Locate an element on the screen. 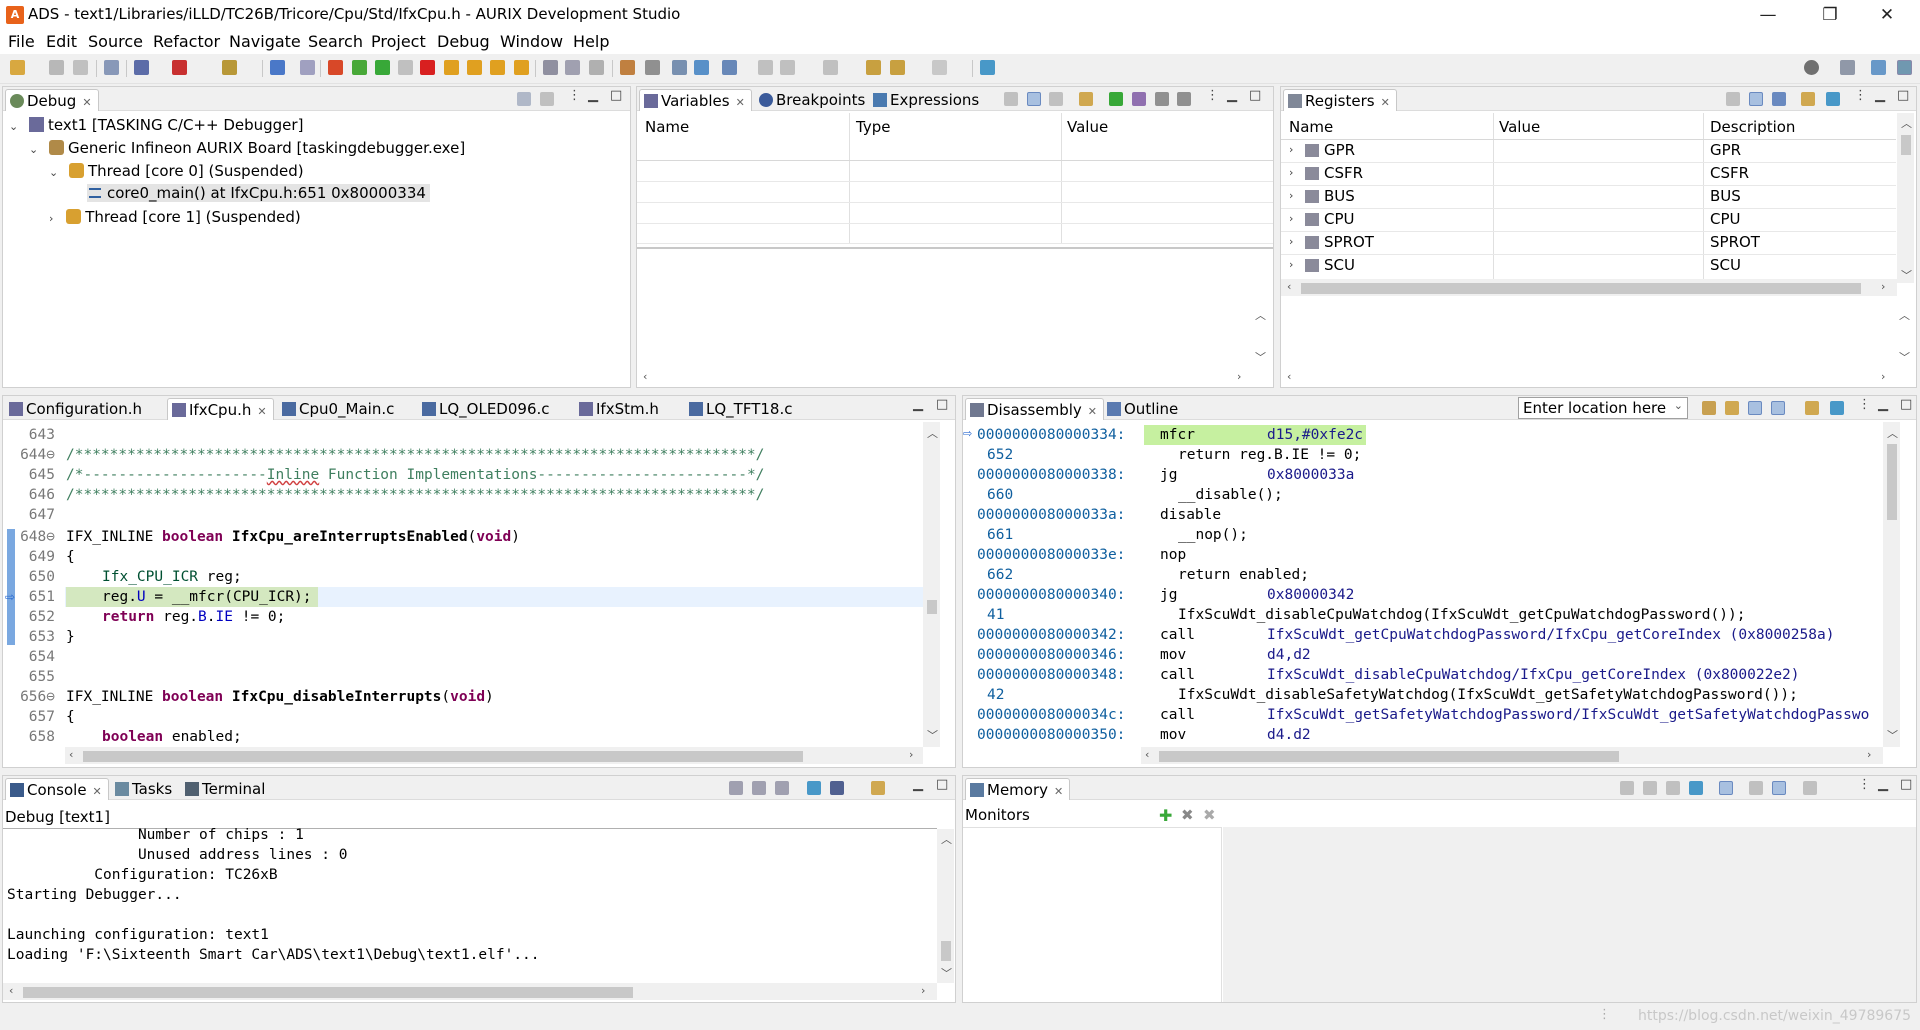 This screenshot has width=1920, height=1030. toggle-icon is located at coordinates (596, 67).